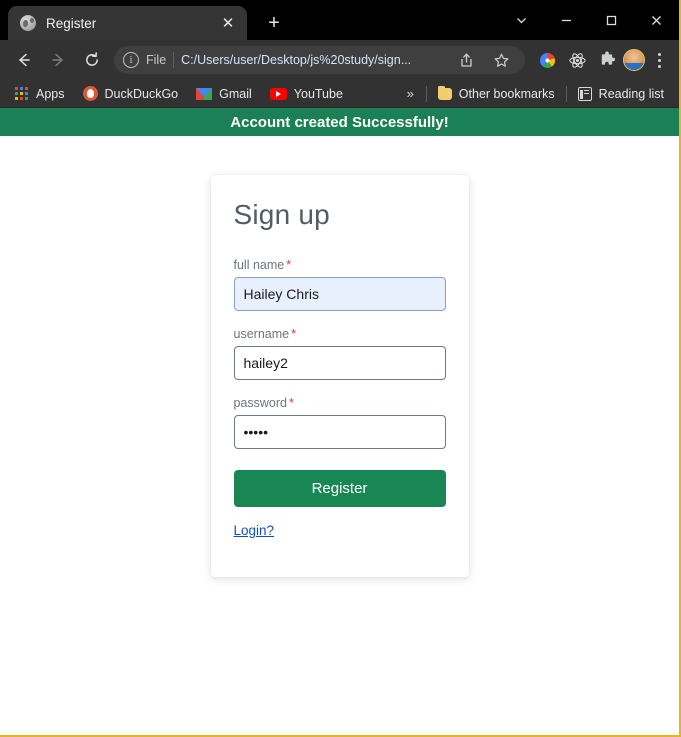 The image size is (681, 737). What do you see at coordinates (501, 60) in the screenshot?
I see `bookmark-star-icon` at bounding box center [501, 60].